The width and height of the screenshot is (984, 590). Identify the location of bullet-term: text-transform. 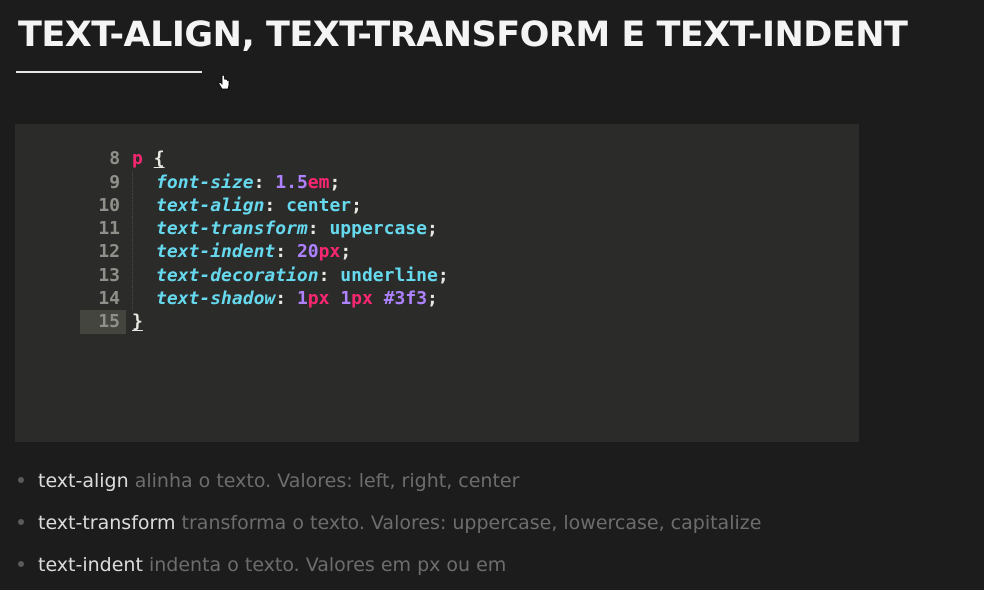
(107, 523).